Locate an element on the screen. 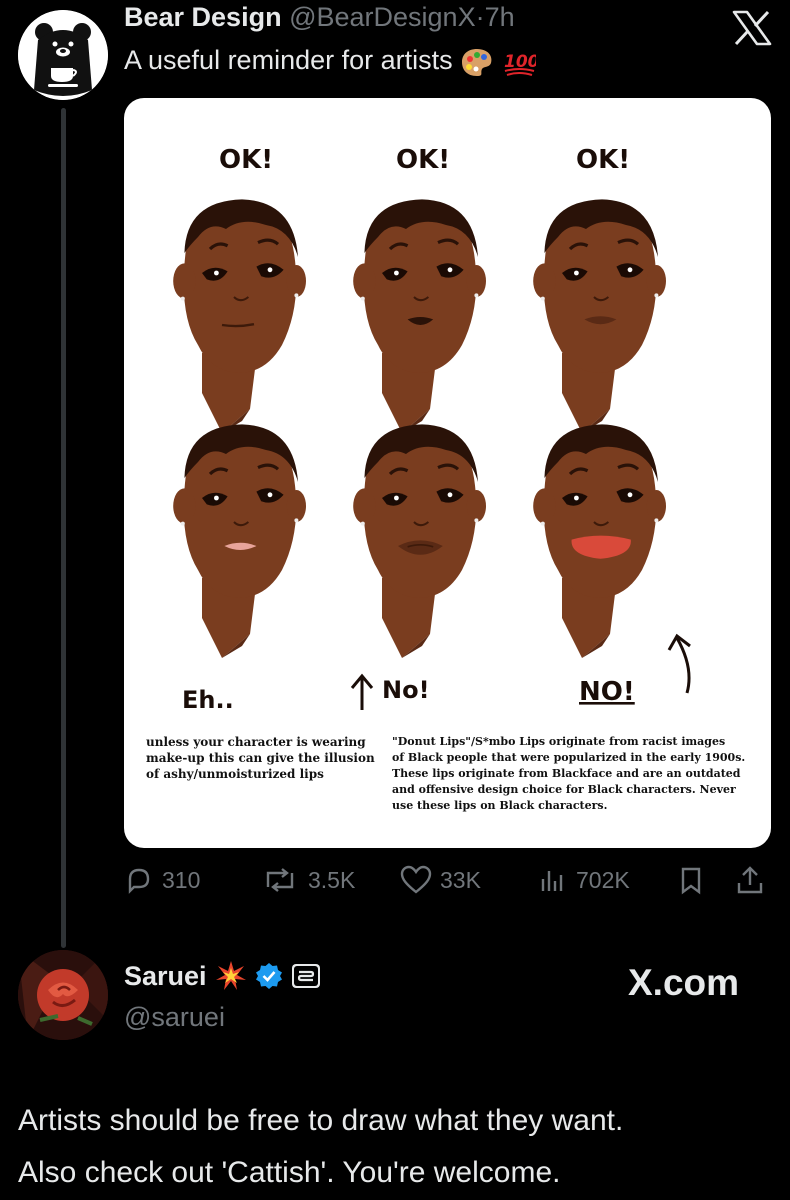  tweet-text-content: A useful reminder for artists is located at coordinates (288, 60).